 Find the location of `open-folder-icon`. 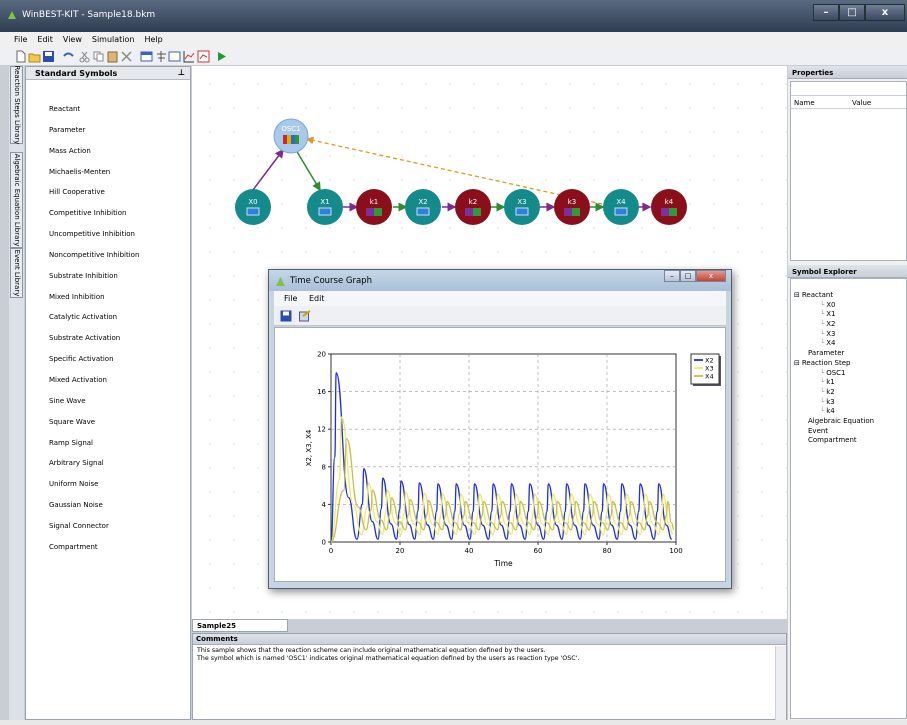

open-folder-icon is located at coordinates (34, 56).